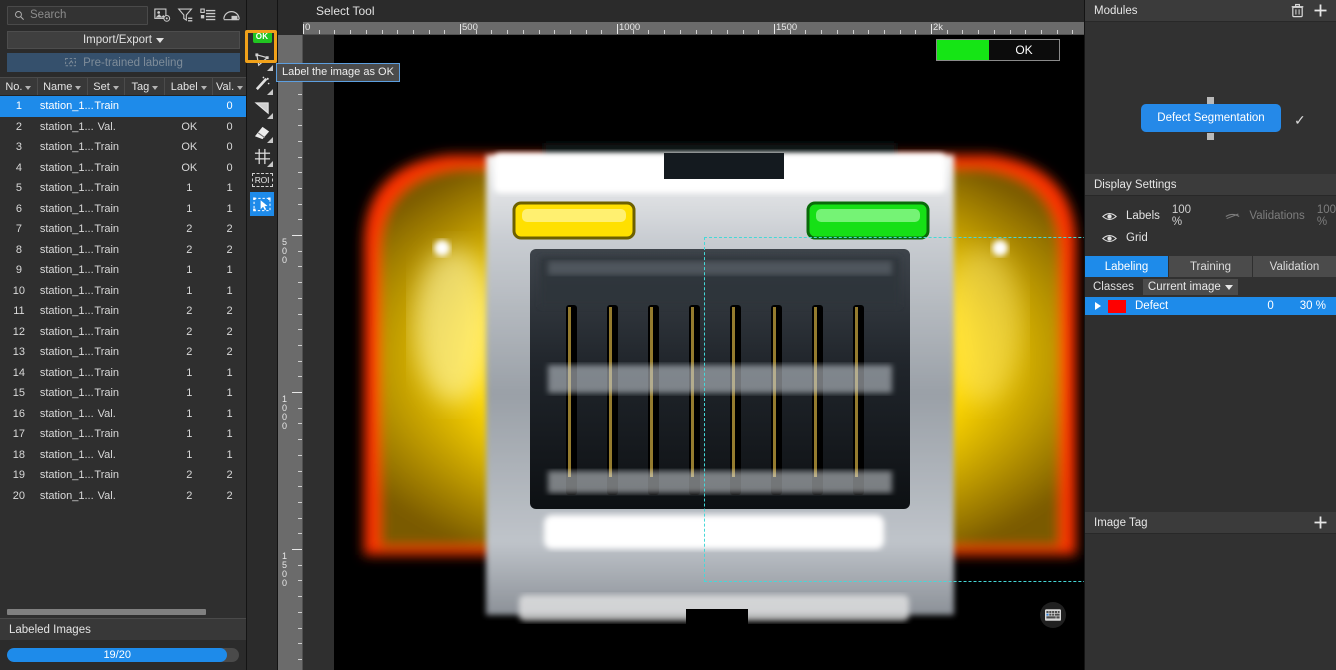 The height and width of the screenshot is (670, 1336). I want to click on cell-no: 11, so click(19, 311).